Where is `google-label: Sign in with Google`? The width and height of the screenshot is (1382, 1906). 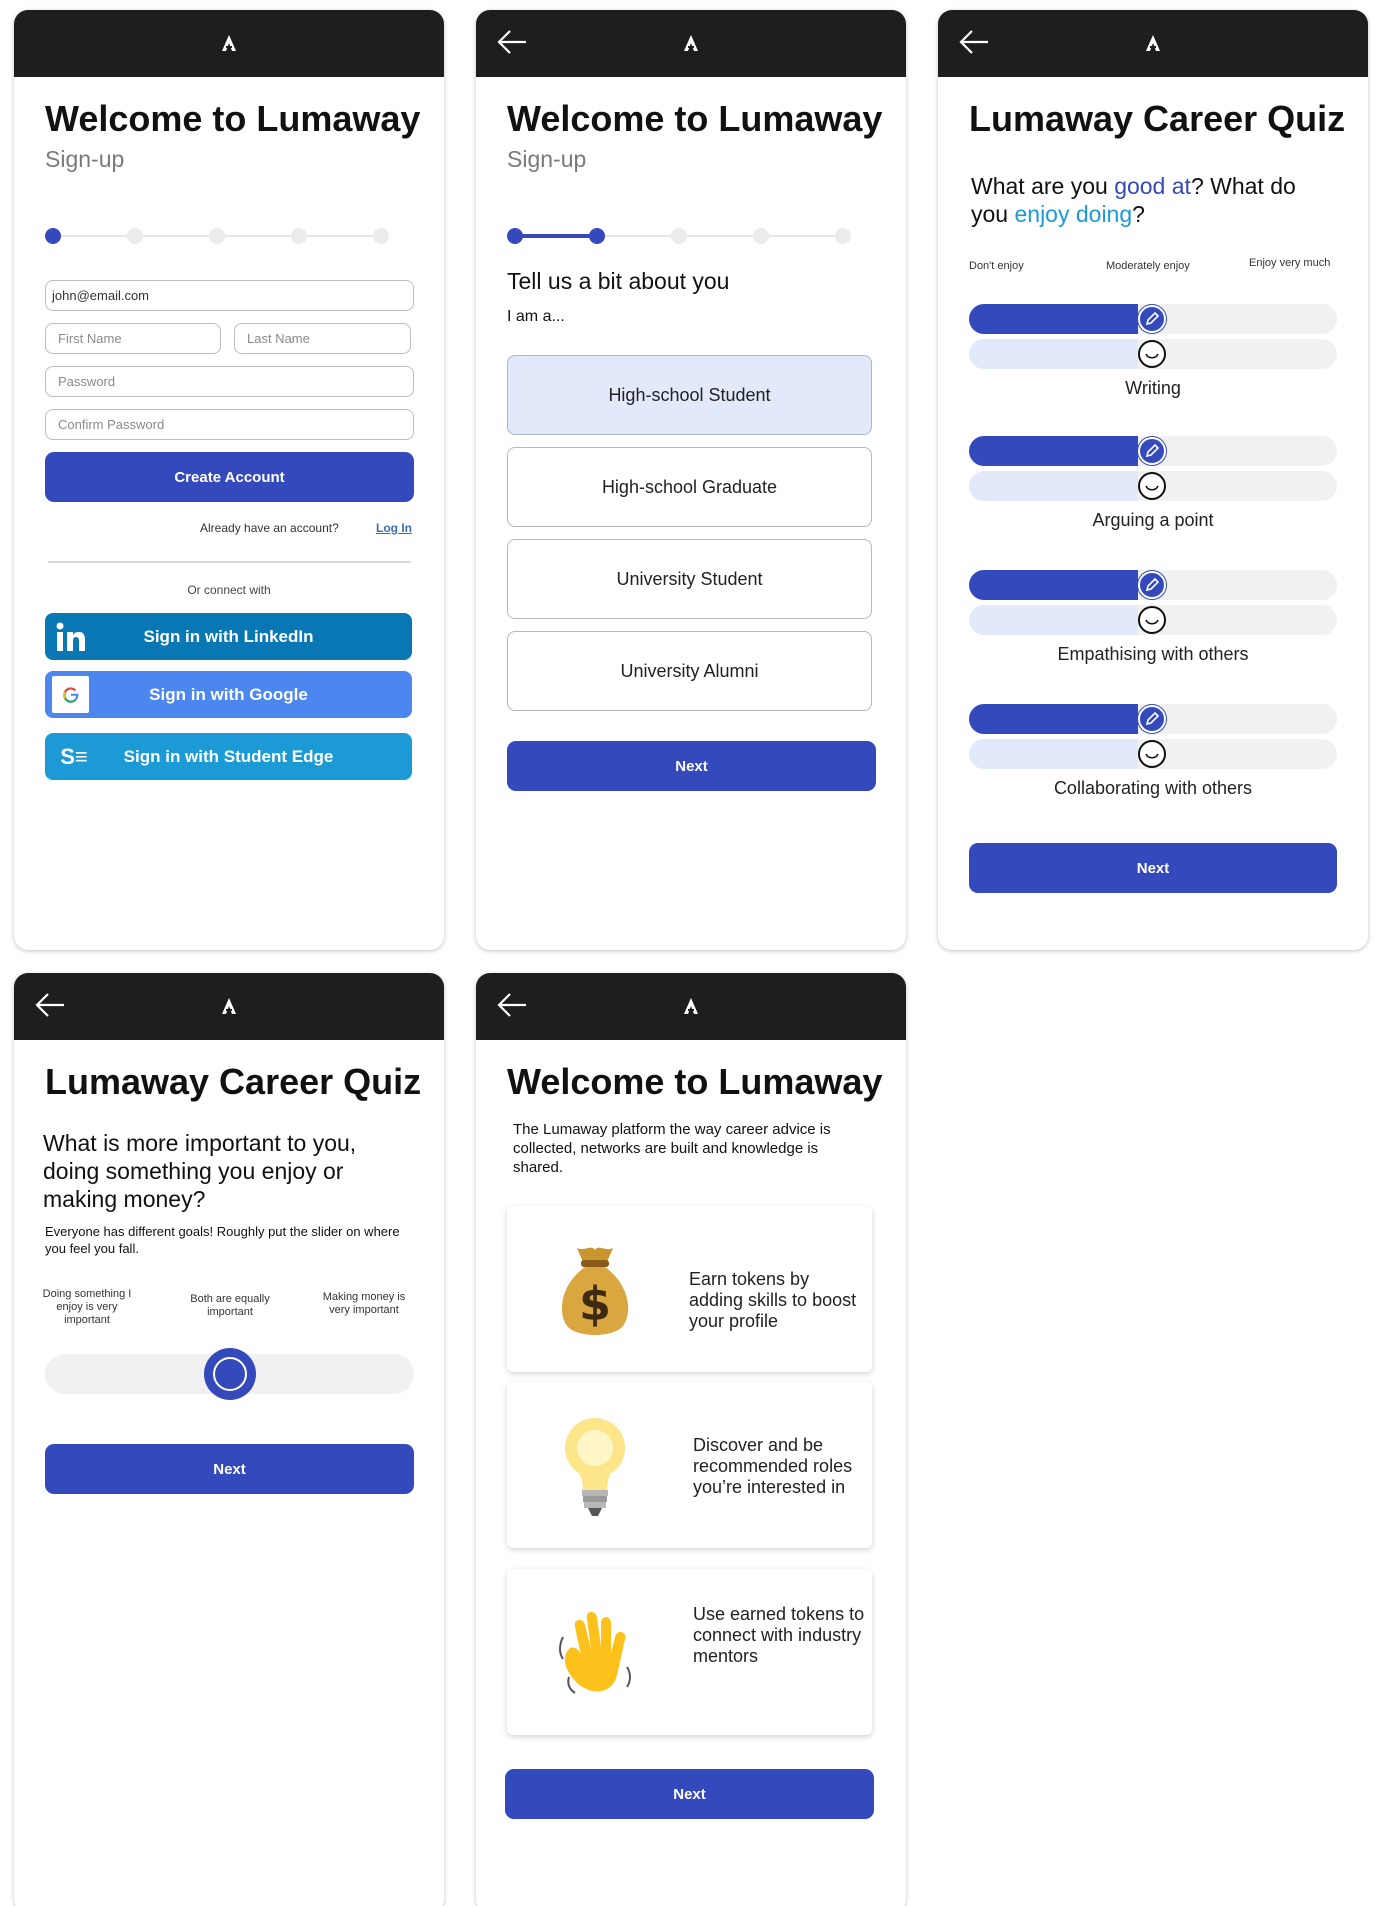 google-label: Sign in with Google is located at coordinates (228, 694).